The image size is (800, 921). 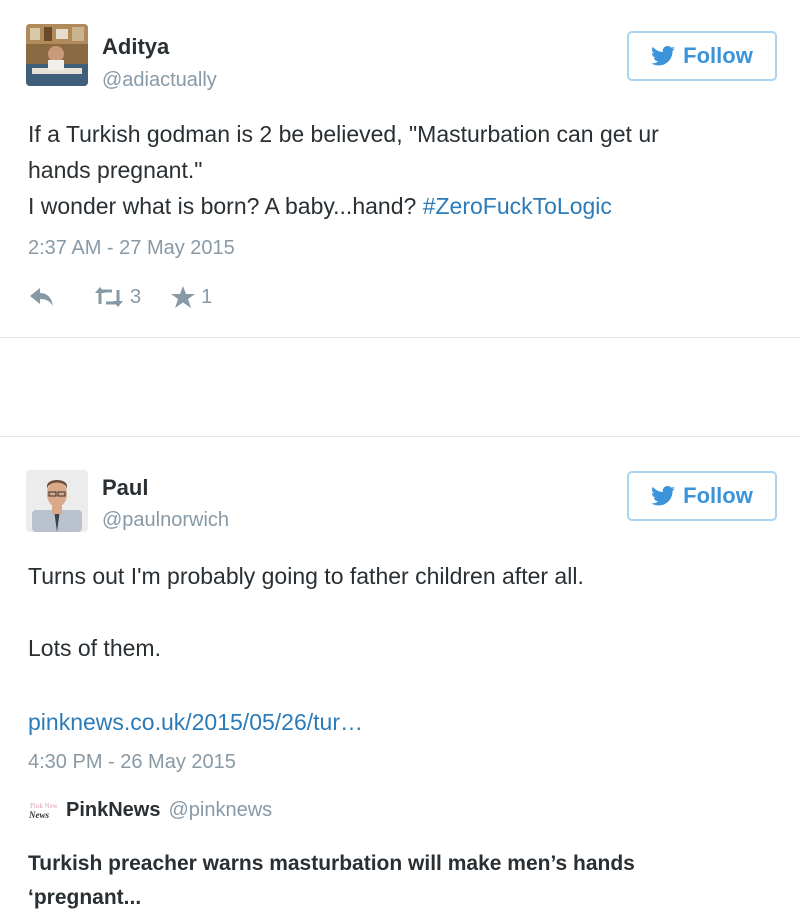 What do you see at coordinates (517, 206) in the screenshot?
I see `hashtag-link: #ZeroFuckToLogic` at bounding box center [517, 206].